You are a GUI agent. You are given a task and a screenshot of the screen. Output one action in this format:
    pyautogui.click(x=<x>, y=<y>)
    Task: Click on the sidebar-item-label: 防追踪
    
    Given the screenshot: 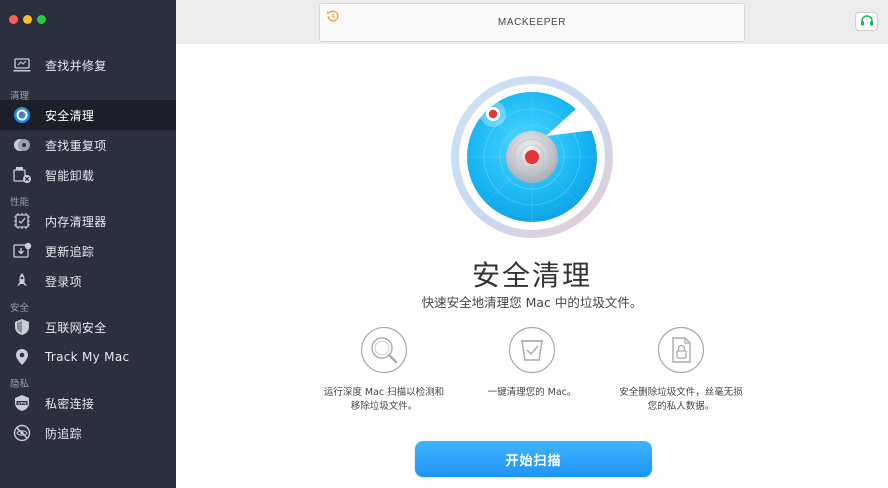 What is the action you would take?
    pyautogui.click(x=63, y=433)
    